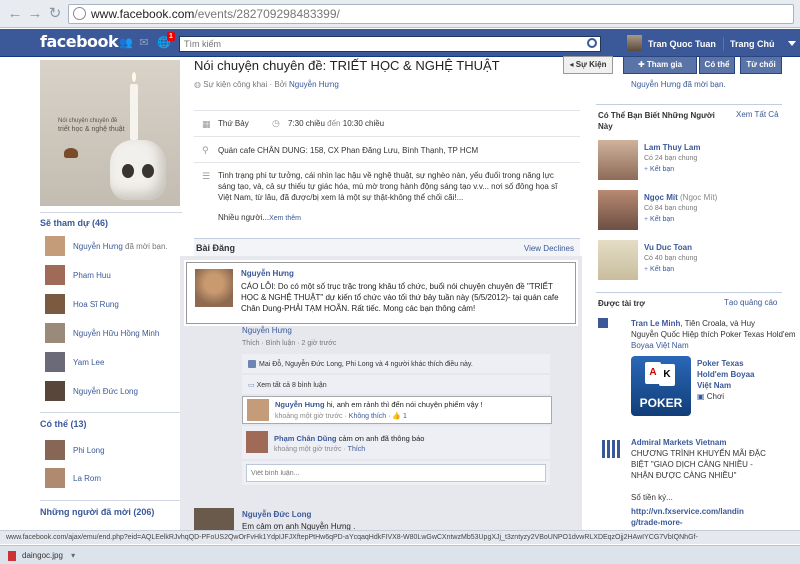 This screenshot has width=800, height=564. Describe the element at coordinates (285, 218) in the screenshot. I see `see-more-link: Xem thêm` at that location.